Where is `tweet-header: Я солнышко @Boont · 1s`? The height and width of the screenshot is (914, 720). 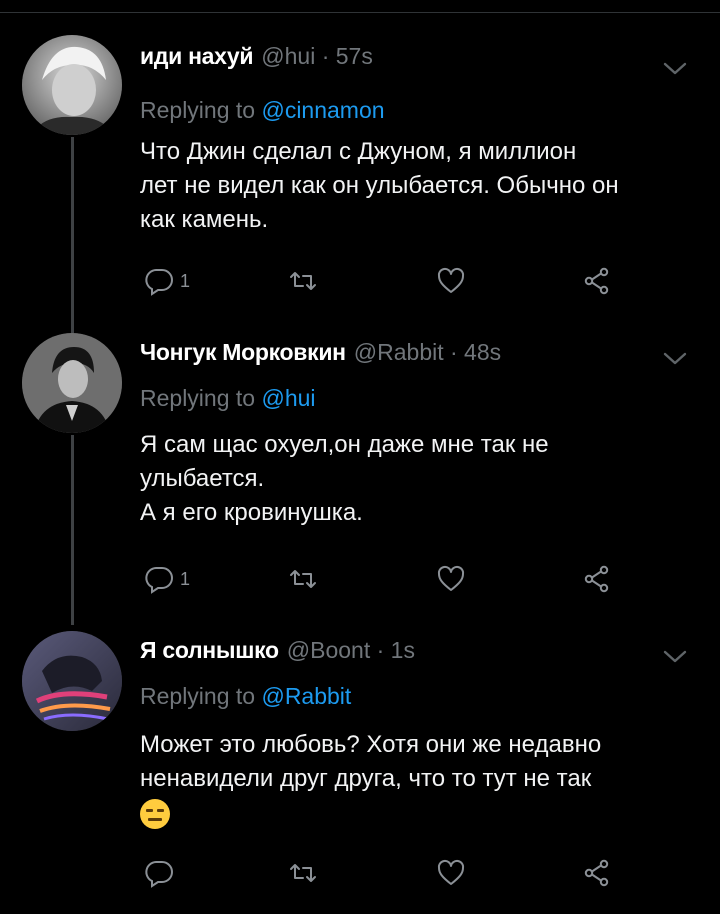
tweet-header: Я солнышко @Boont · 1s is located at coordinates (277, 656).